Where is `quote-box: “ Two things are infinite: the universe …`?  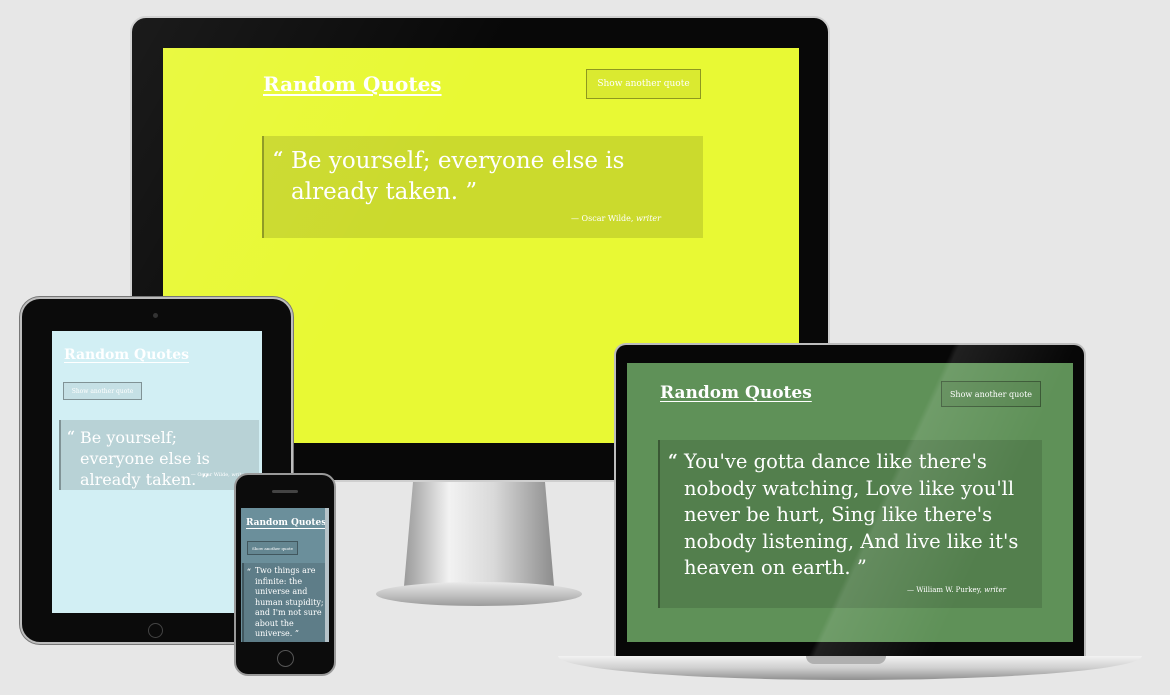 quote-box: “ Two things are infinite: the universe … is located at coordinates (285, 602).